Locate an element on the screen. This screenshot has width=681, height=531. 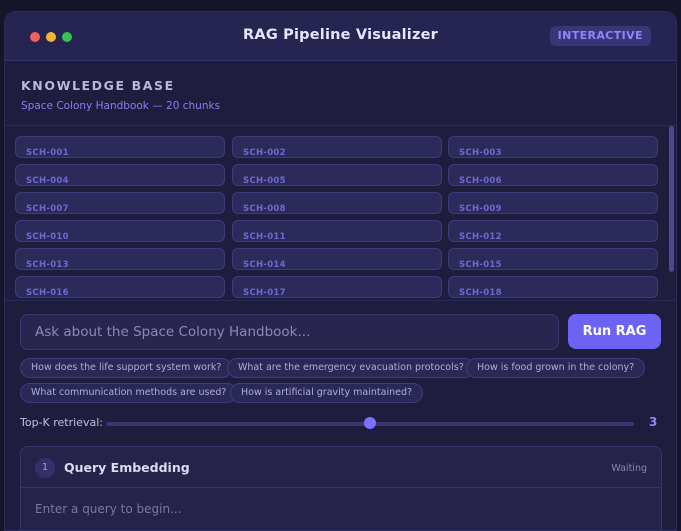
chunk-card: SCH-016 is located at coordinates (120, 287).